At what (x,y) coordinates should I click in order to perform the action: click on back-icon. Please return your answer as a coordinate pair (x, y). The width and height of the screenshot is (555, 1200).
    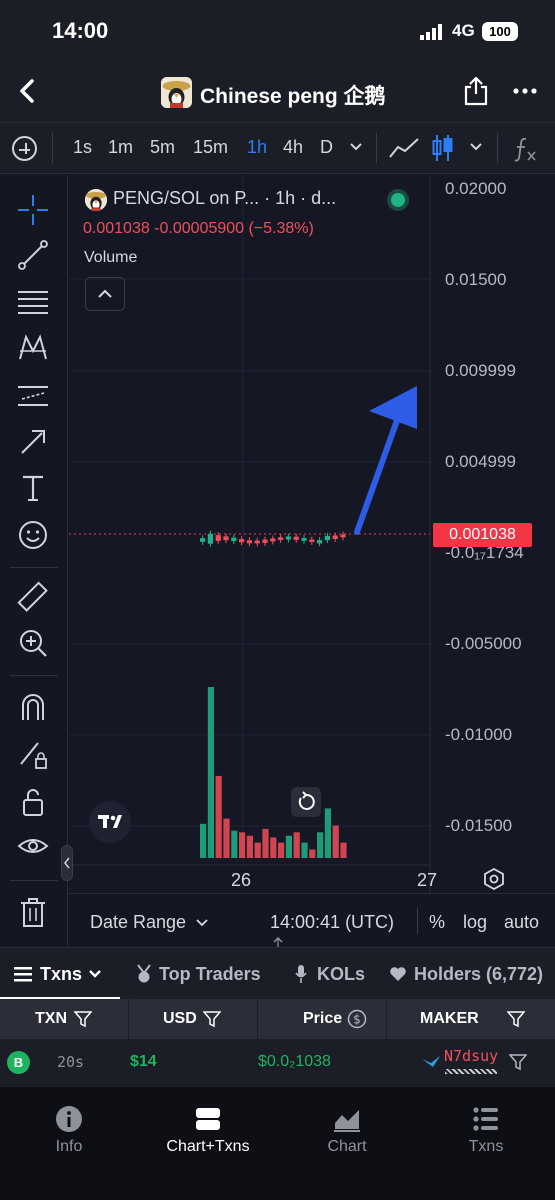
    Looking at the image, I should click on (29, 91).